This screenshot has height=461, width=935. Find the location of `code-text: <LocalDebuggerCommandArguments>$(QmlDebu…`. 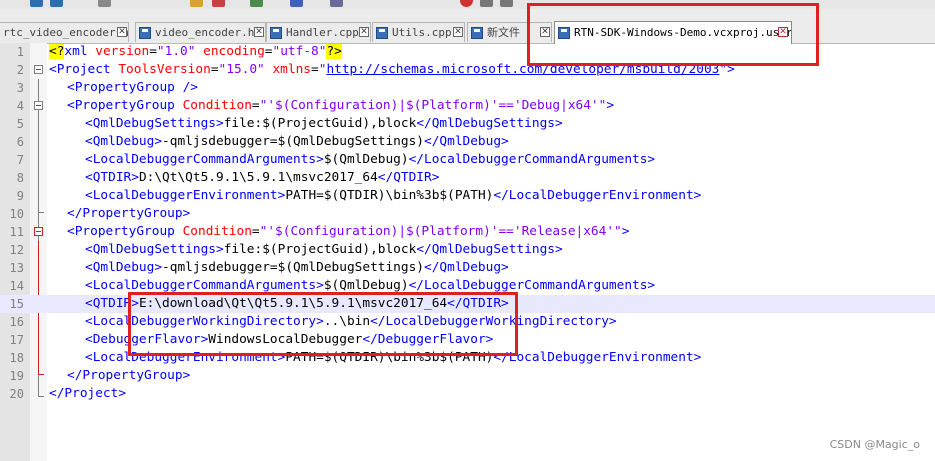

code-text: <LocalDebuggerCommandArguments>$(QmlDebu… is located at coordinates (370, 160).